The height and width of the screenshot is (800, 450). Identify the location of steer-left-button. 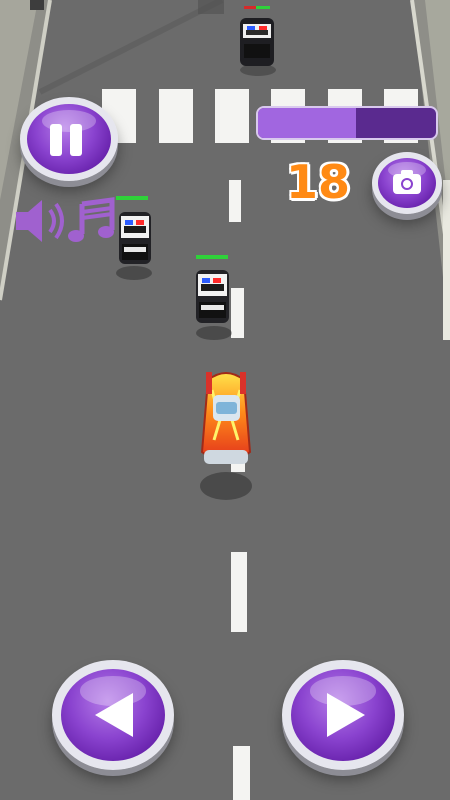
(113, 715).